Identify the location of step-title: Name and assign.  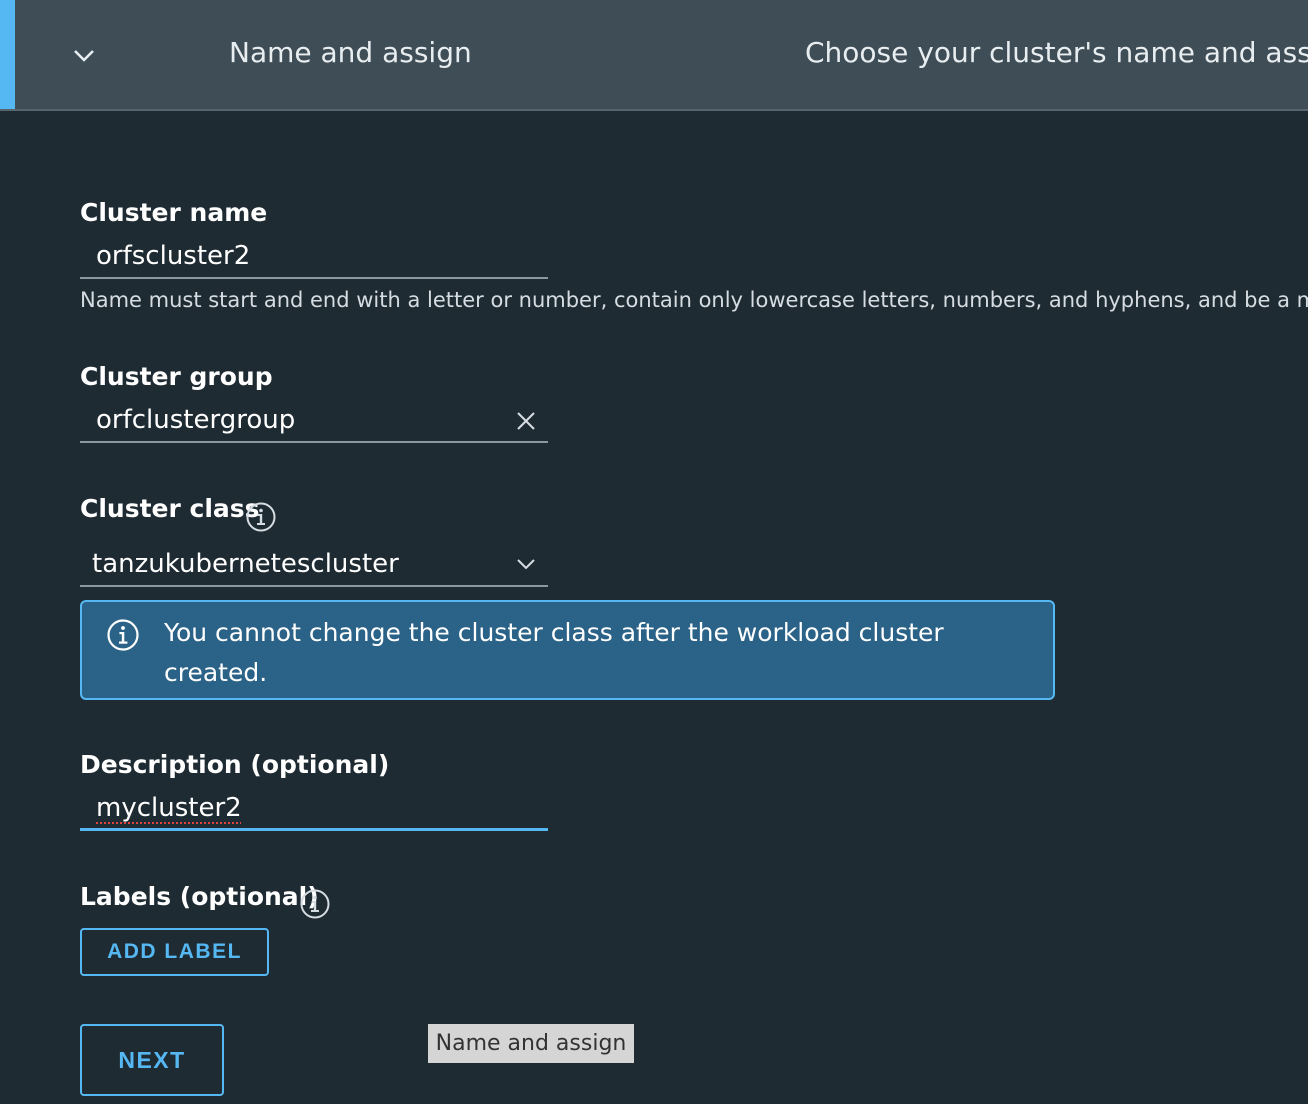
(350, 52).